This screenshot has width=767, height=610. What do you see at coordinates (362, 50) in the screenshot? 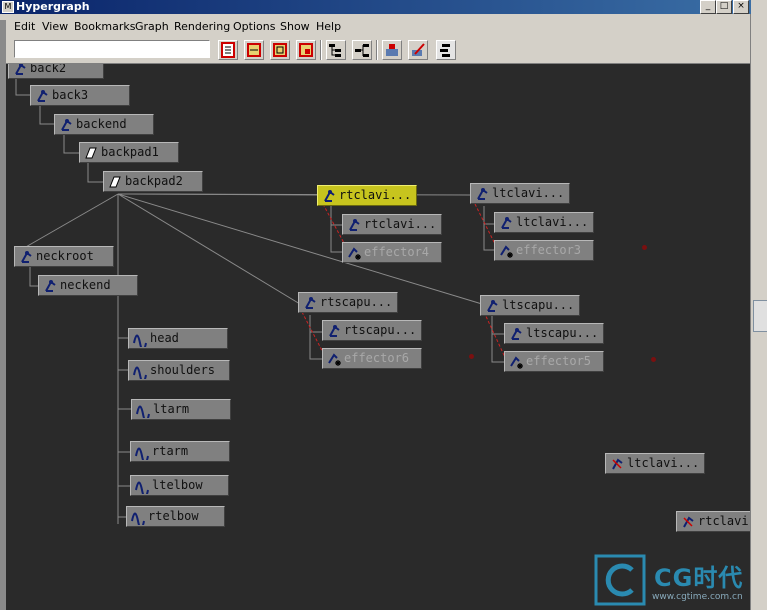
I see `layout-horizontal-icon` at bounding box center [362, 50].